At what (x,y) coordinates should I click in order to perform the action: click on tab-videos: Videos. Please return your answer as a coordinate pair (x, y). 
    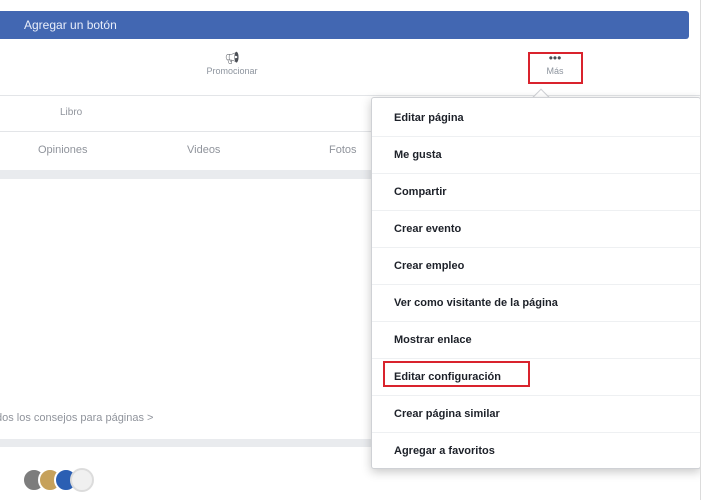
    Looking at the image, I should click on (203, 150).